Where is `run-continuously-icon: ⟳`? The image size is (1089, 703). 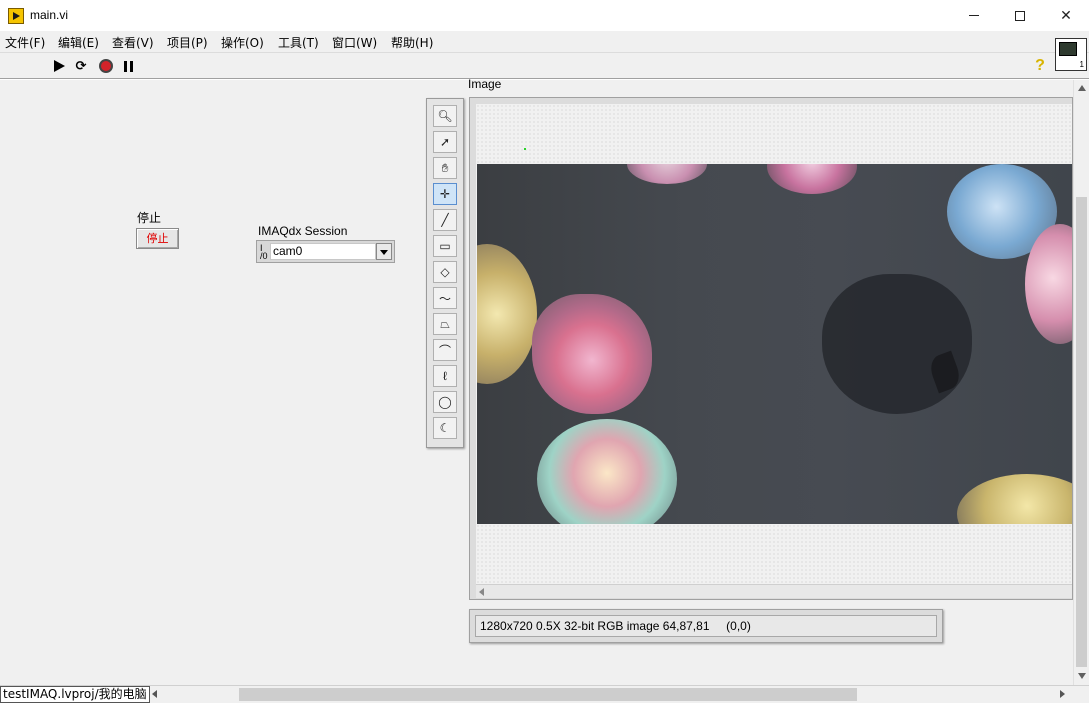
run-continuously-icon: ⟳ is located at coordinates (81, 65).